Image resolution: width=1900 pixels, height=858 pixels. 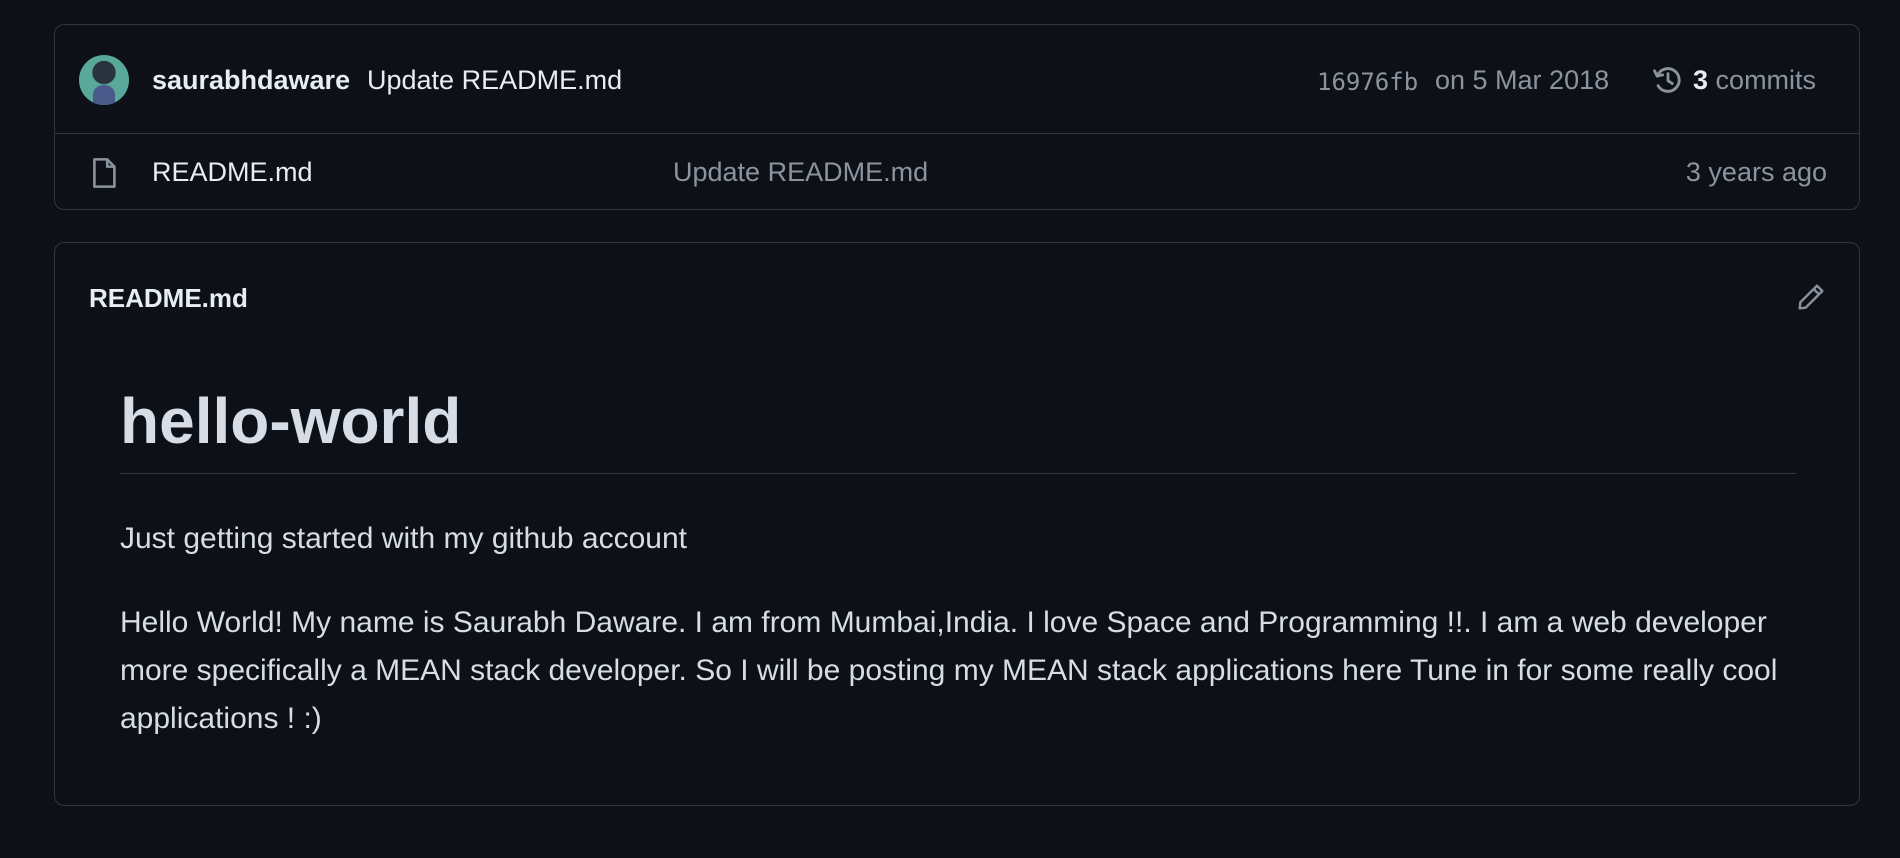 What do you see at coordinates (1766, 80) in the screenshot?
I see `commits-label: commits` at bounding box center [1766, 80].